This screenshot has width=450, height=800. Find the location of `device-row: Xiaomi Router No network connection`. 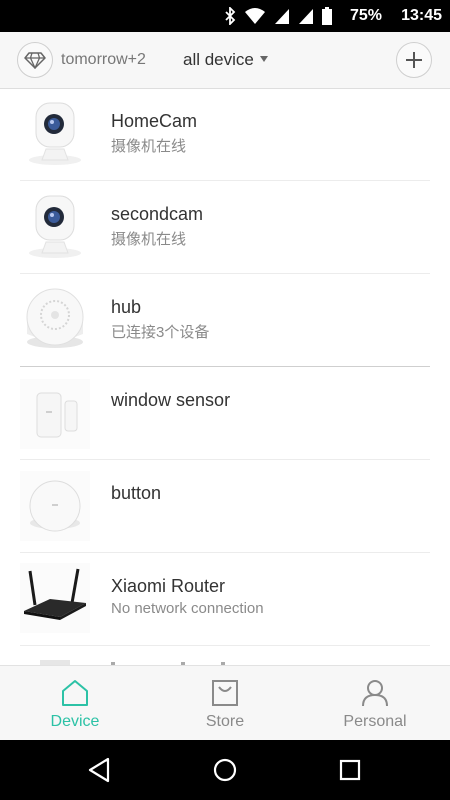

device-row: Xiaomi Router No network connection is located at coordinates (225, 600).